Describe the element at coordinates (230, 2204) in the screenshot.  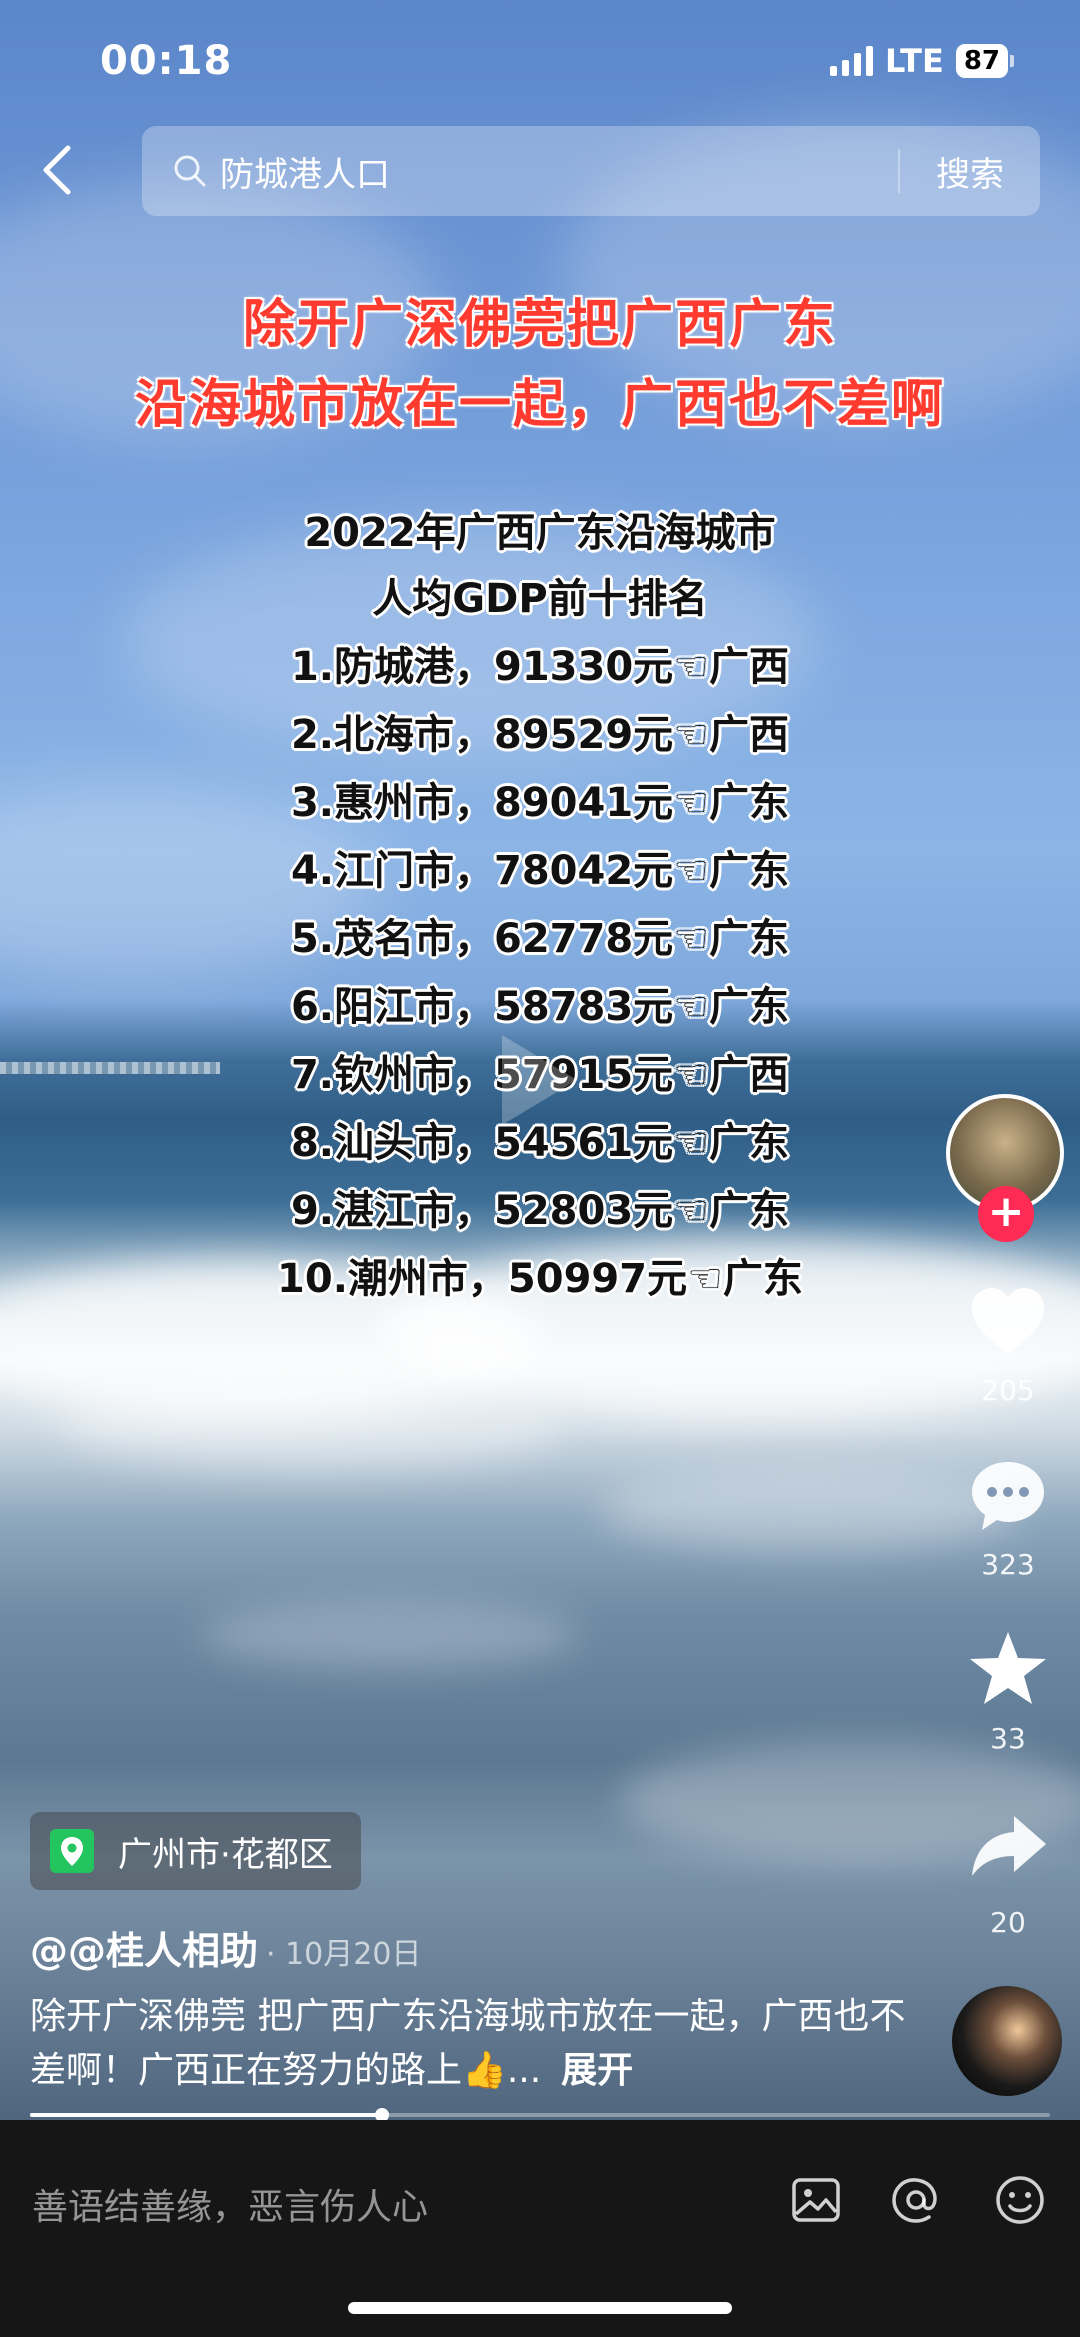
I see `comment-input: 善语结善缘，恶言伤人心` at that location.